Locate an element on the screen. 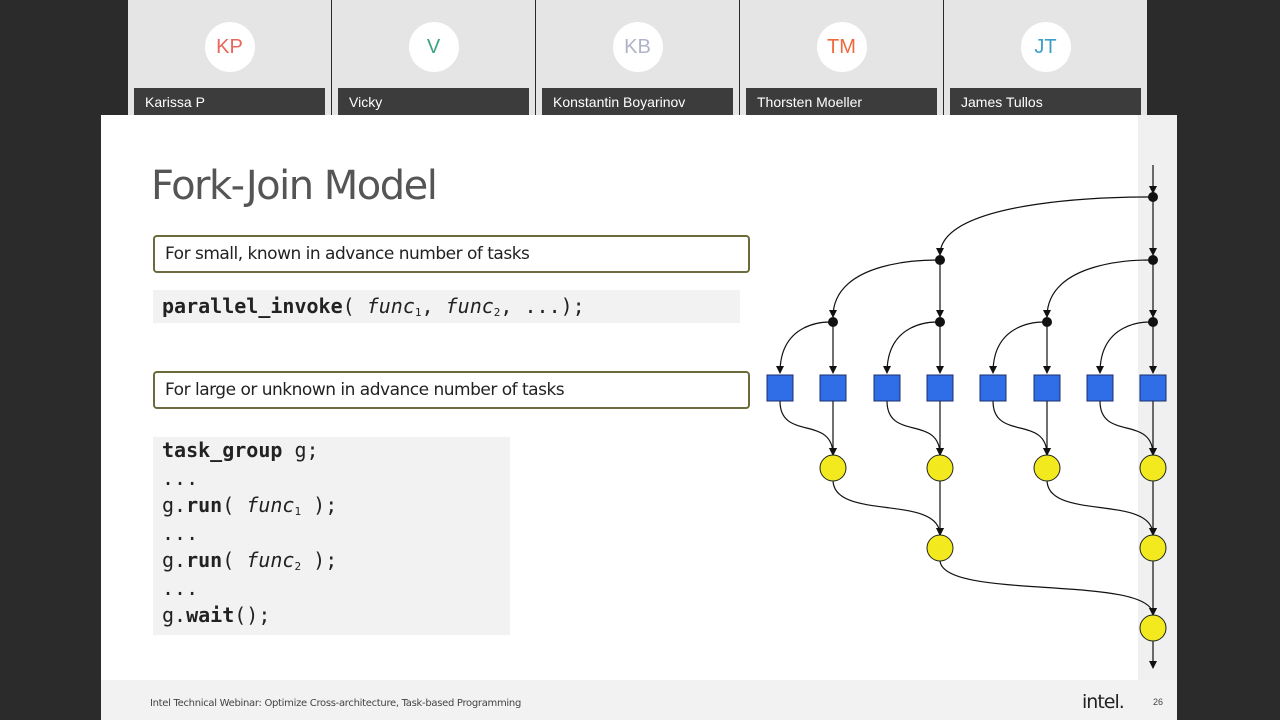 The image size is (1280, 720). participant-tile: KP Karissa P is located at coordinates (229, 57).